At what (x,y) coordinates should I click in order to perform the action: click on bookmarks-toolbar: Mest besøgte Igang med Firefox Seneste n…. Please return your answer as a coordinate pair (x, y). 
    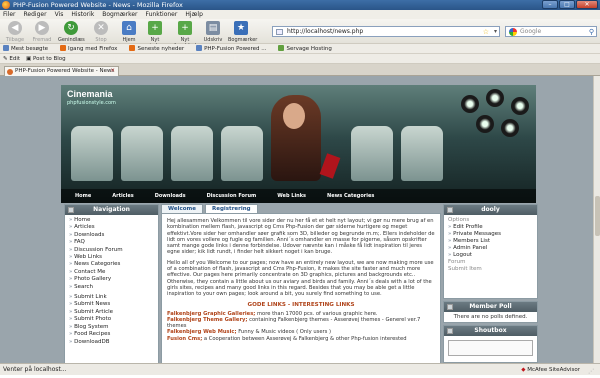
    Looking at the image, I should click on (300, 49).